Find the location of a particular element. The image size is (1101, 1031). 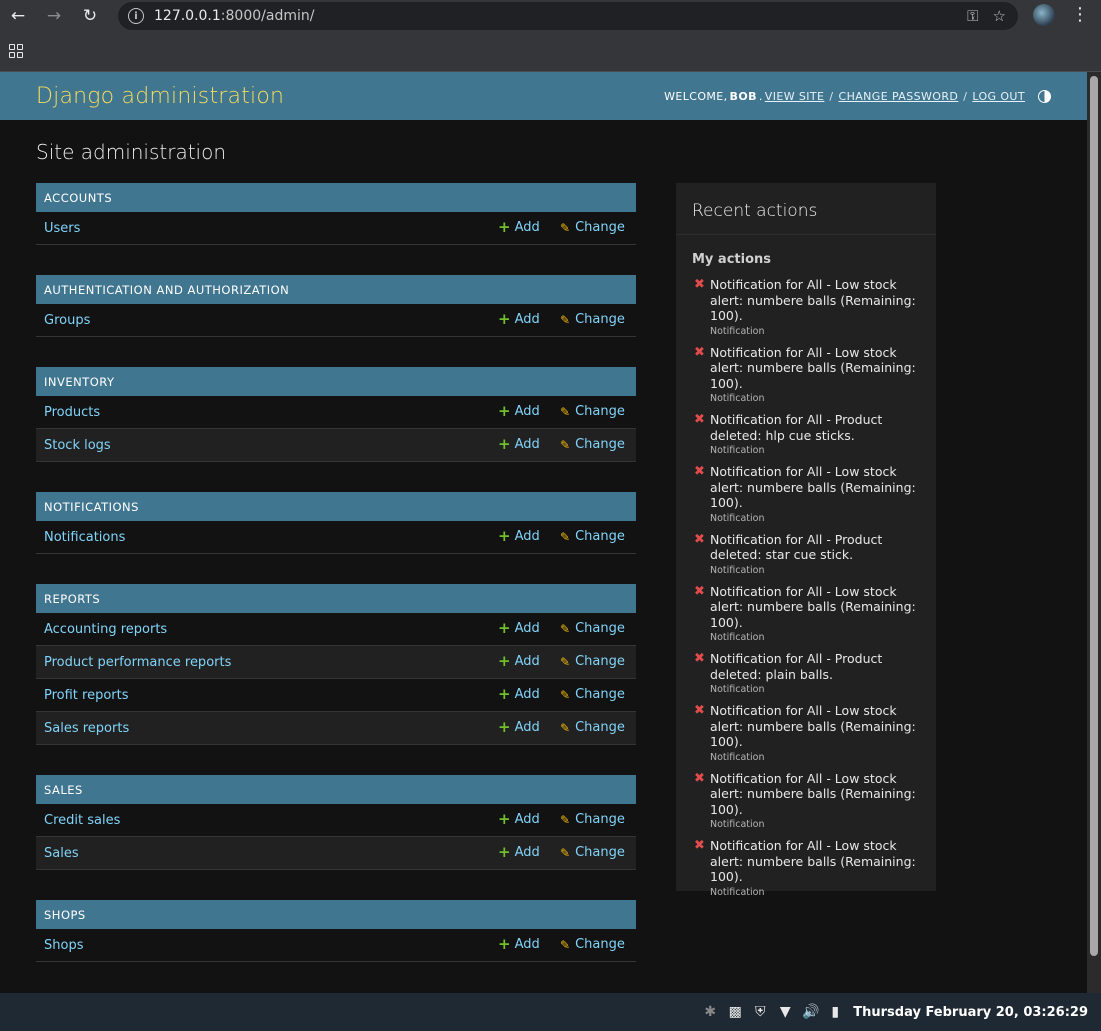

log-out-link: LOG OUT is located at coordinates (998, 96).